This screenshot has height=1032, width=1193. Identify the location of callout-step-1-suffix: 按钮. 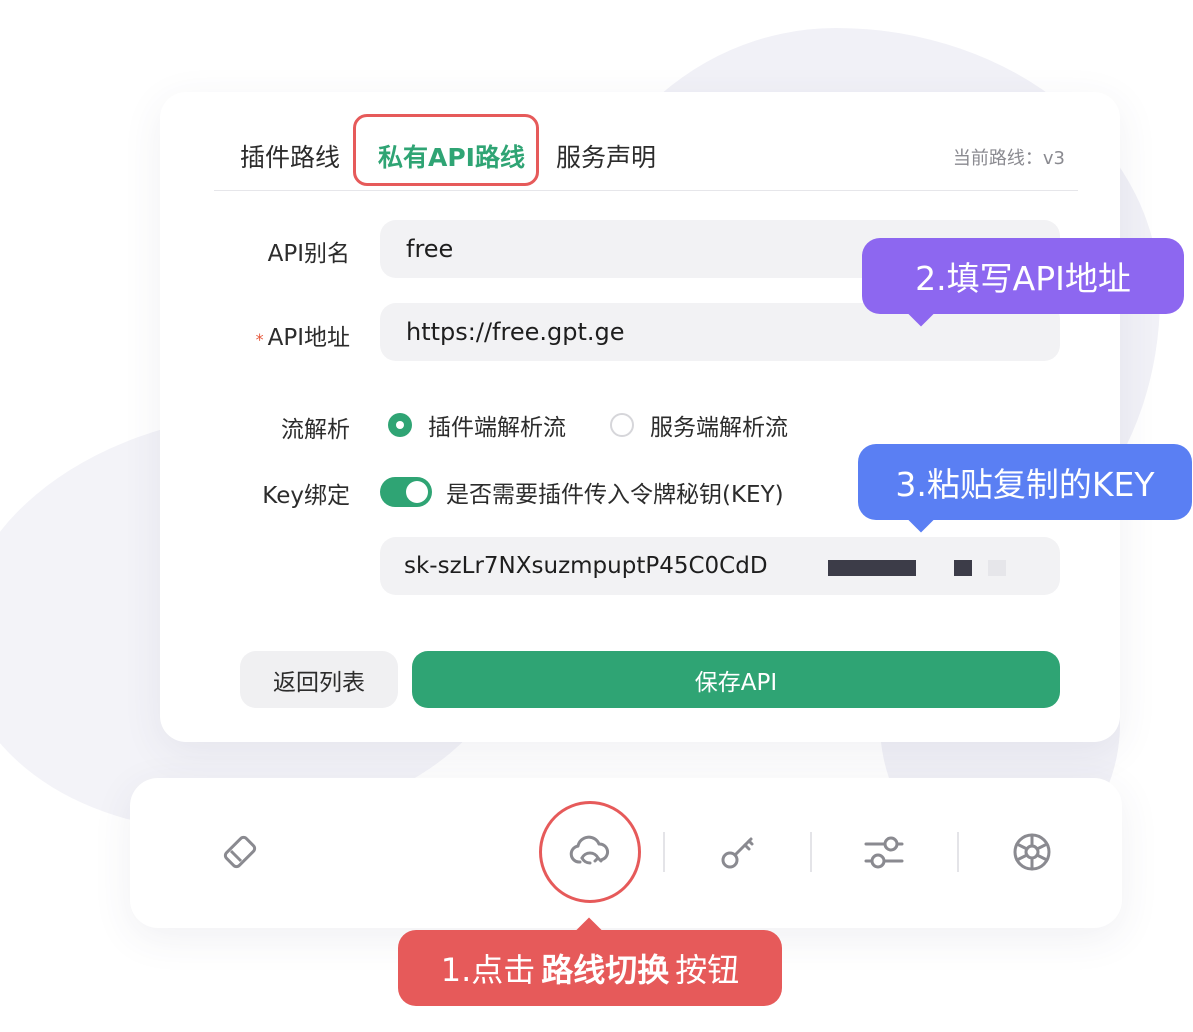
(707, 970).